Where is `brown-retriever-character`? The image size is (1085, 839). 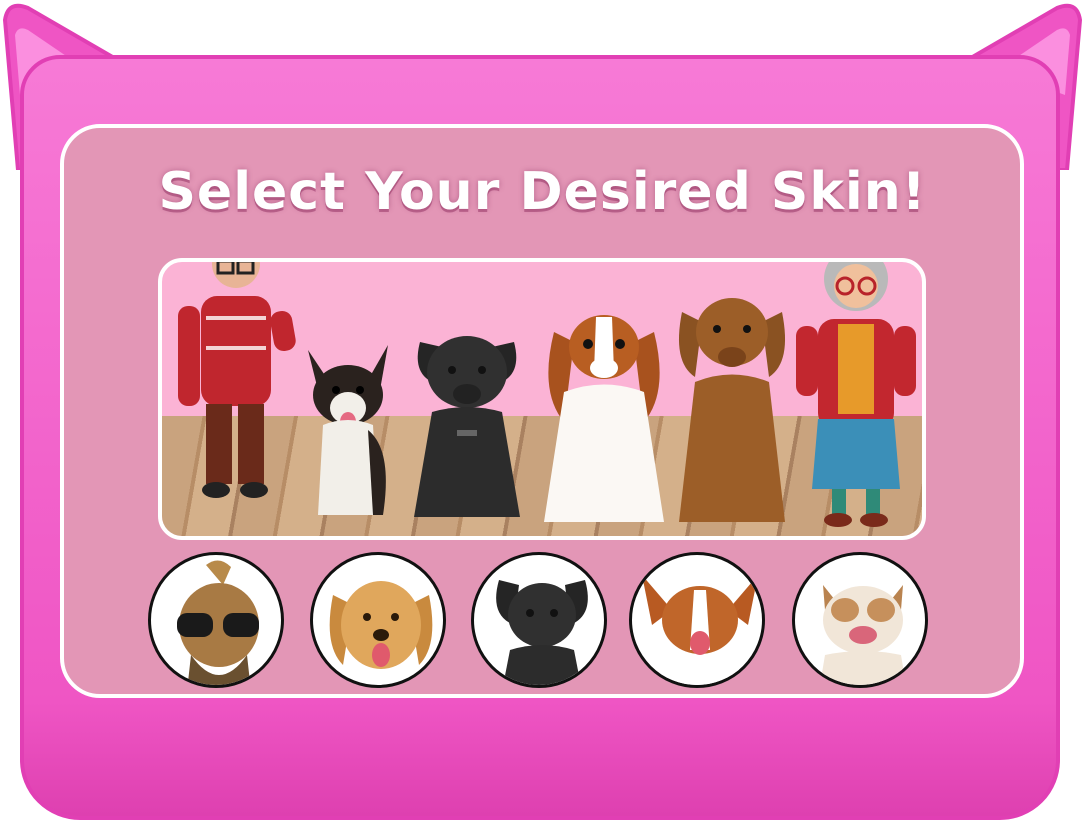
brown-retriever-character is located at coordinates (732, 409).